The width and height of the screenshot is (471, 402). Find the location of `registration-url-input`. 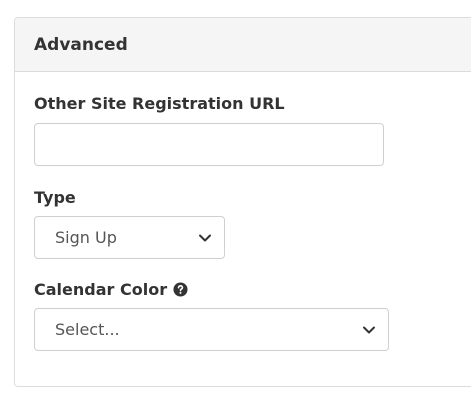

registration-url-input is located at coordinates (209, 144).